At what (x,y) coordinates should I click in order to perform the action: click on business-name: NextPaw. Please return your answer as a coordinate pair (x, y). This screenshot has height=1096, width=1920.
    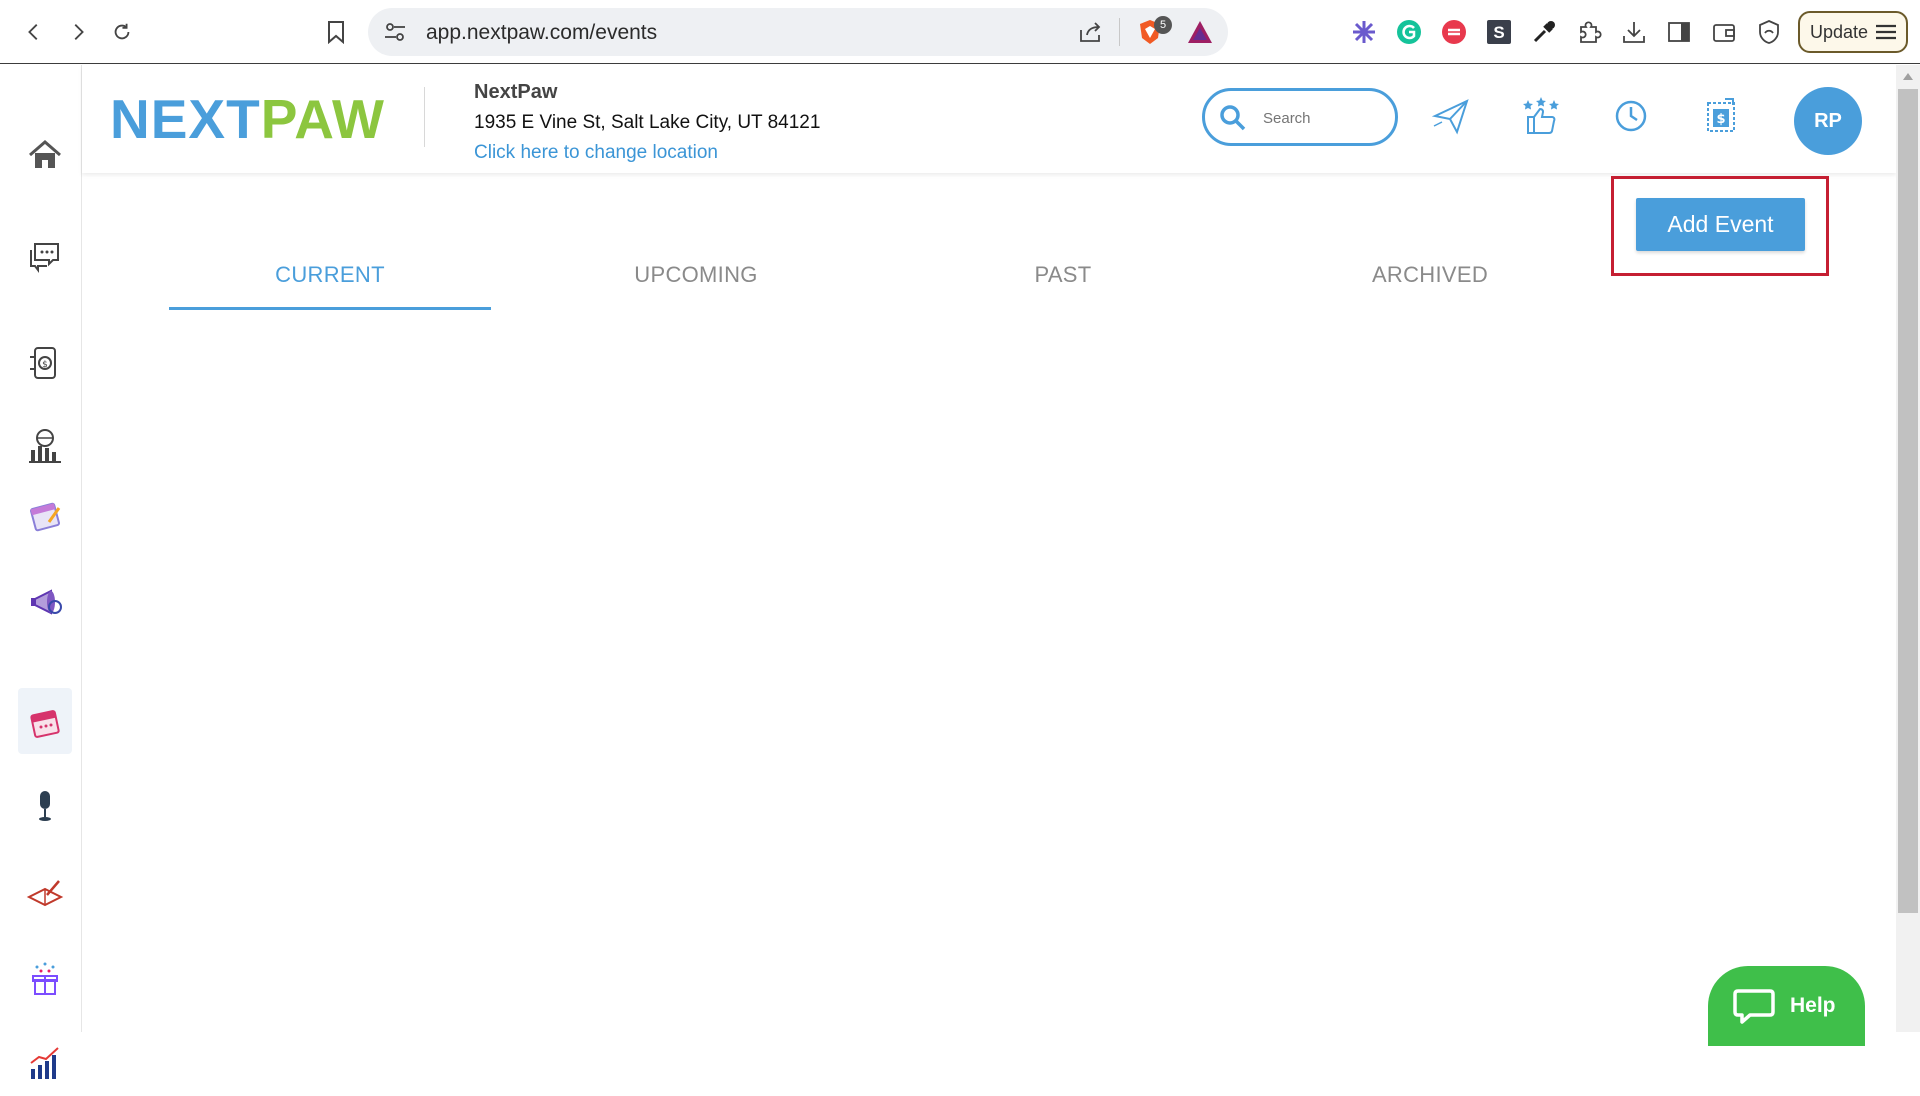
    Looking at the image, I should click on (516, 92).